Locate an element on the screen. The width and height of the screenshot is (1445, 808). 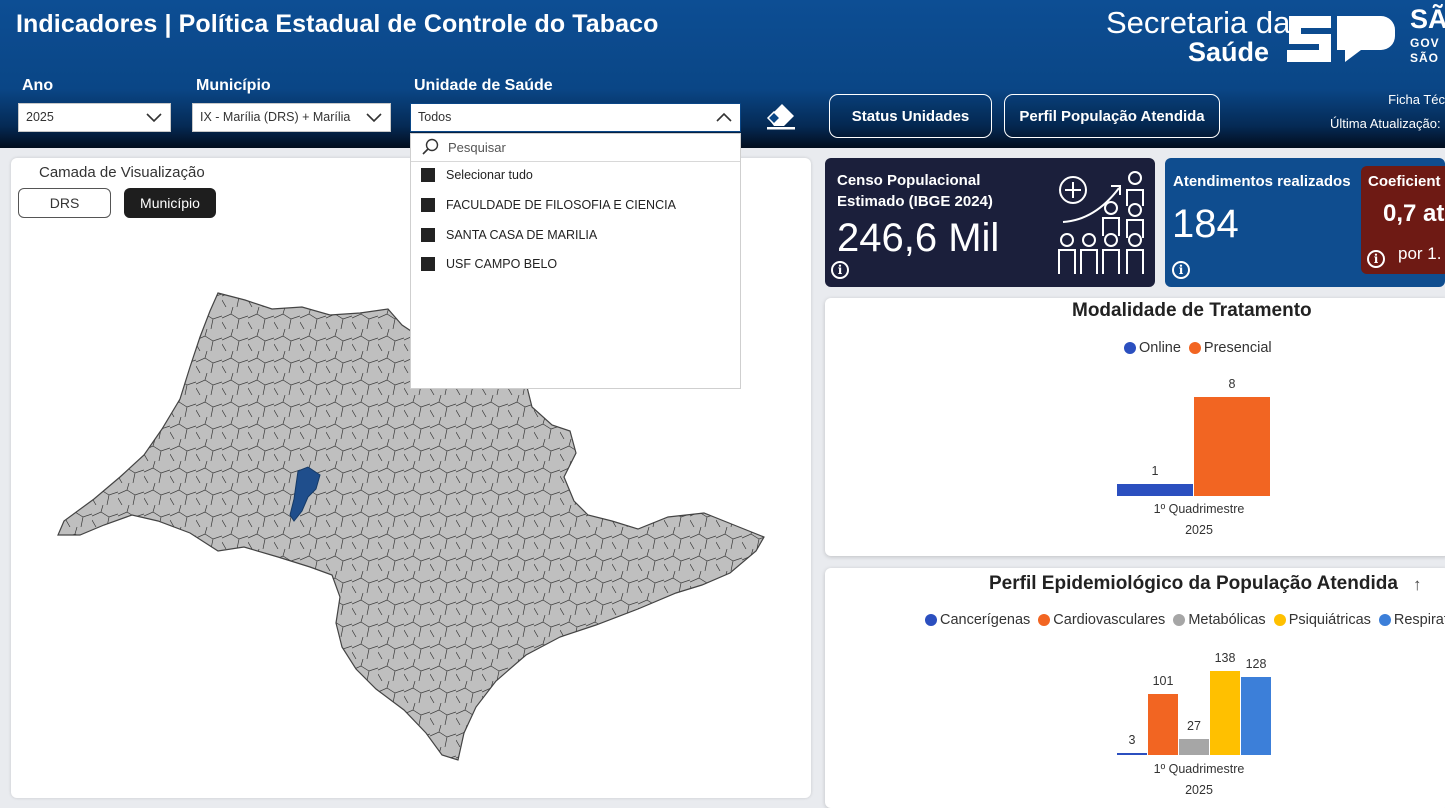
modalidade-legend: Online Presencial is located at coordinates (1202, 348).